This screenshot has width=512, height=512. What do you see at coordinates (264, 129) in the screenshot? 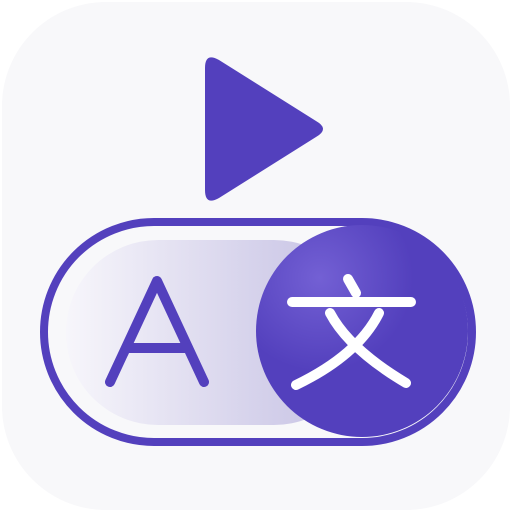
I see `play-icon` at bounding box center [264, 129].